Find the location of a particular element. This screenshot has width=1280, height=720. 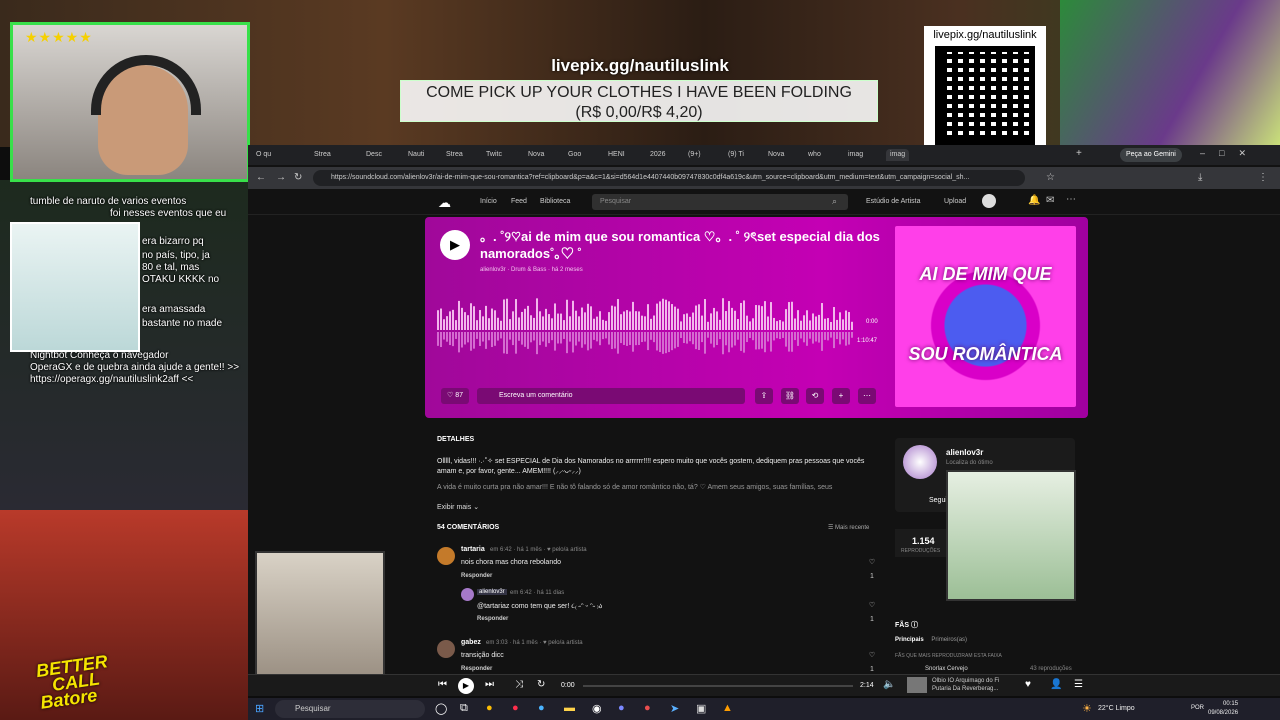

comment-user: alienlov3r is located at coordinates (492, 592).